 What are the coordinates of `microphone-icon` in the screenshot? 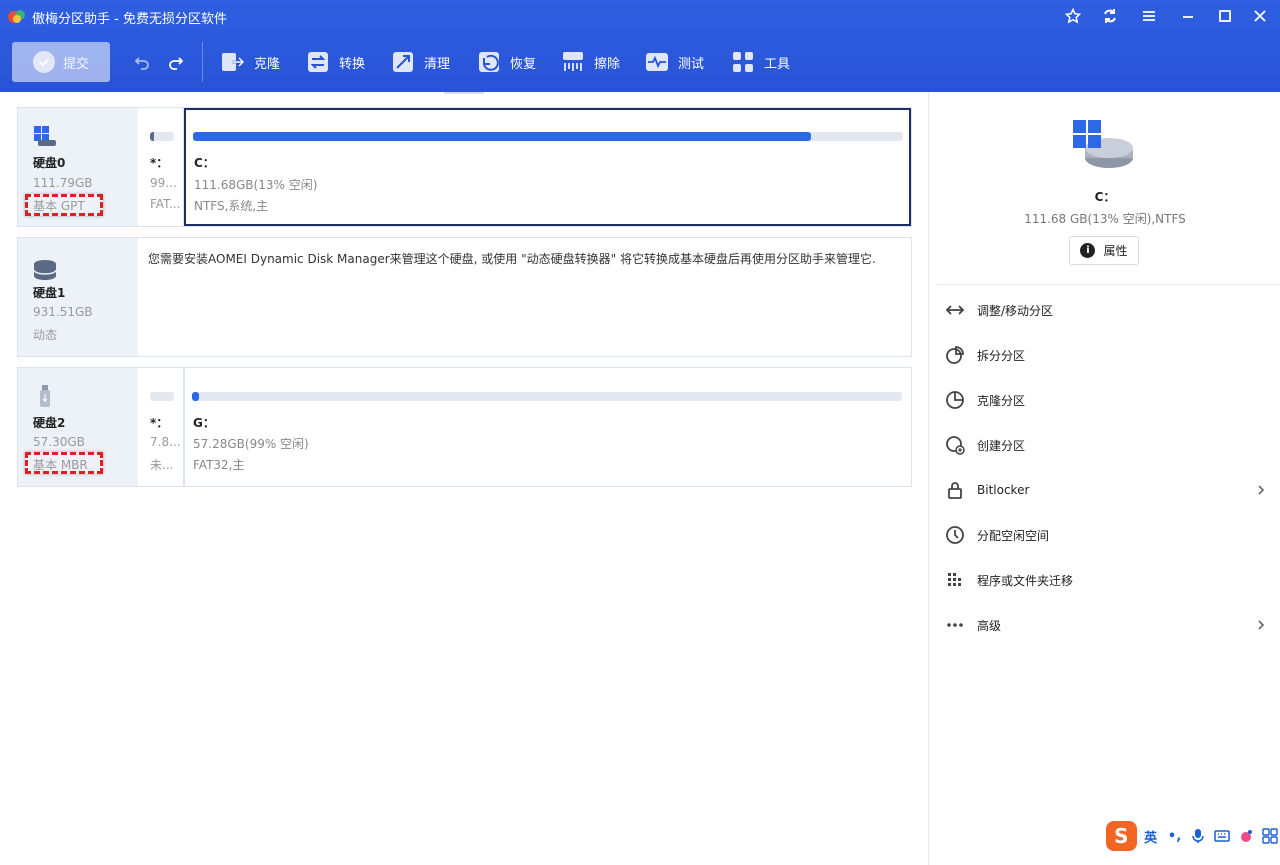 It's located at (1198, 836).